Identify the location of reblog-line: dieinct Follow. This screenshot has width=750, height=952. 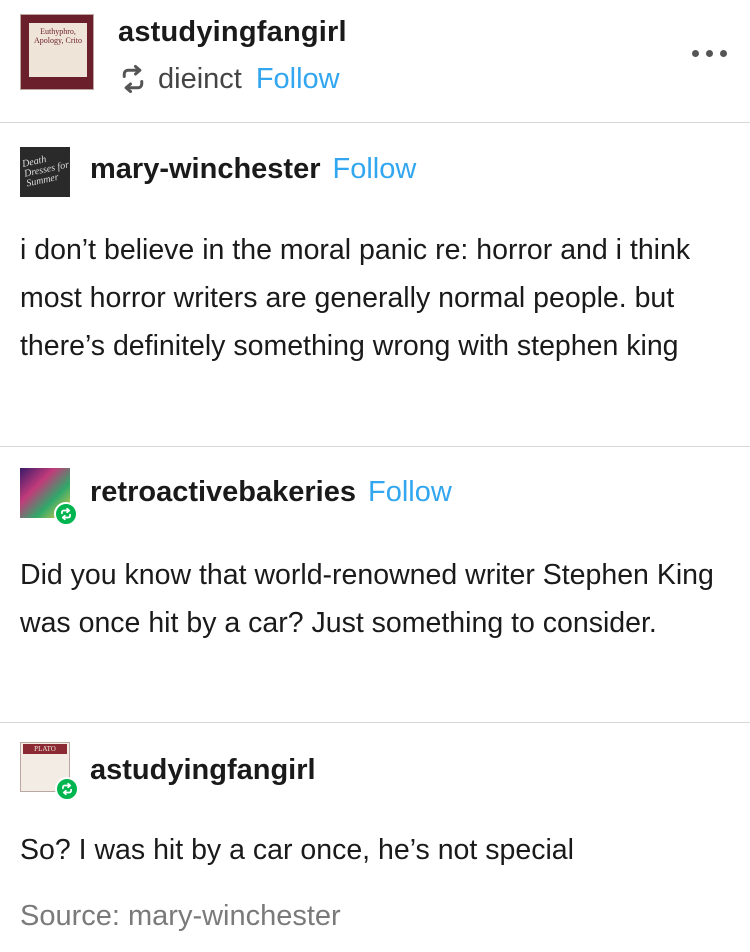
(229, 79).